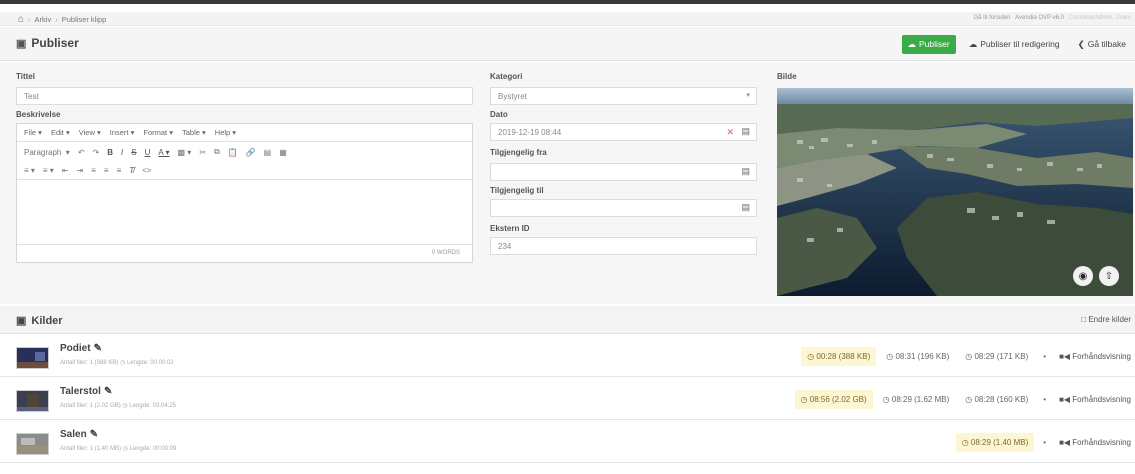 The height and width of the screenshot is (474, 1135). I want to click on upload-icon: ⇧, so click(1109, 276).